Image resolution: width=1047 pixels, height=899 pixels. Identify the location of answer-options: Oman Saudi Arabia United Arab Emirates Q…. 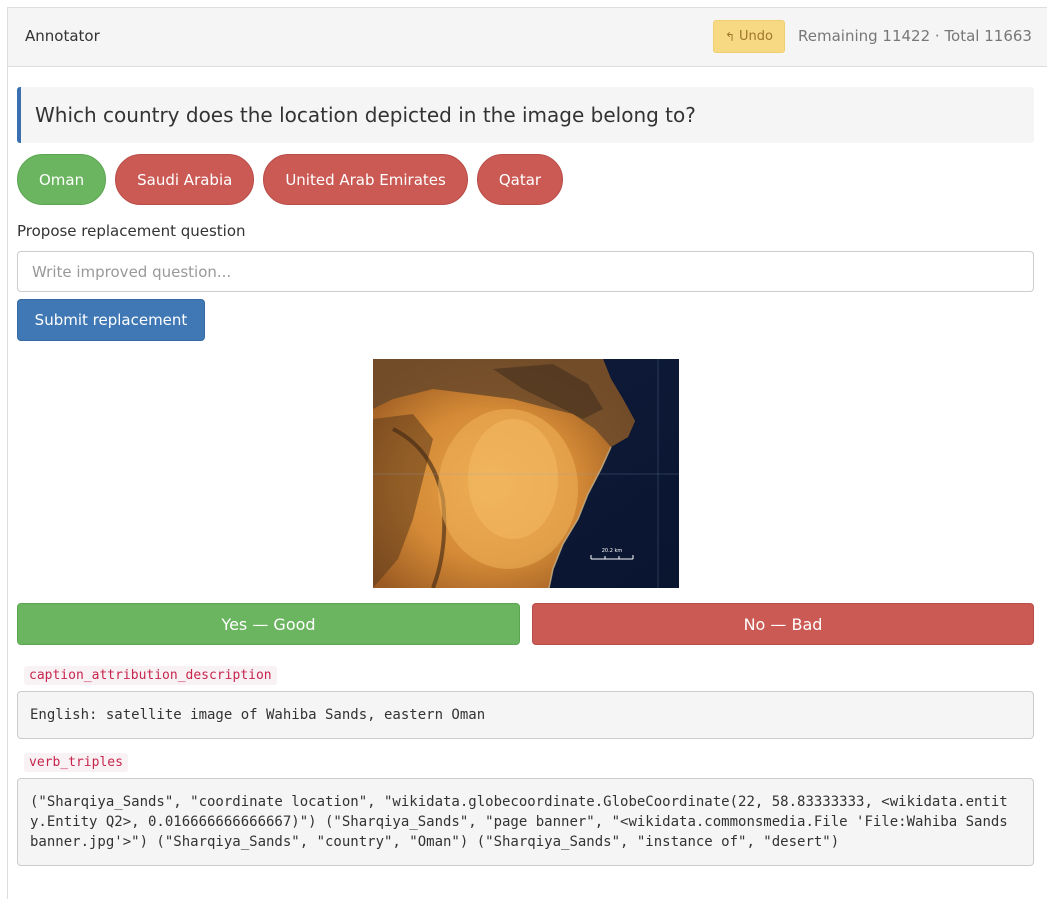
(290, 179).